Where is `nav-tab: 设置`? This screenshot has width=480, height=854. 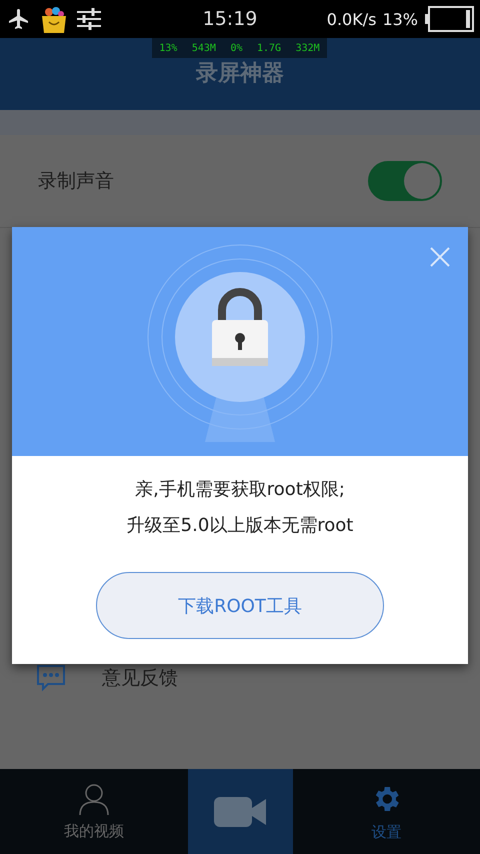
nav-tab: 设置 is located at coordinates (386, 811).